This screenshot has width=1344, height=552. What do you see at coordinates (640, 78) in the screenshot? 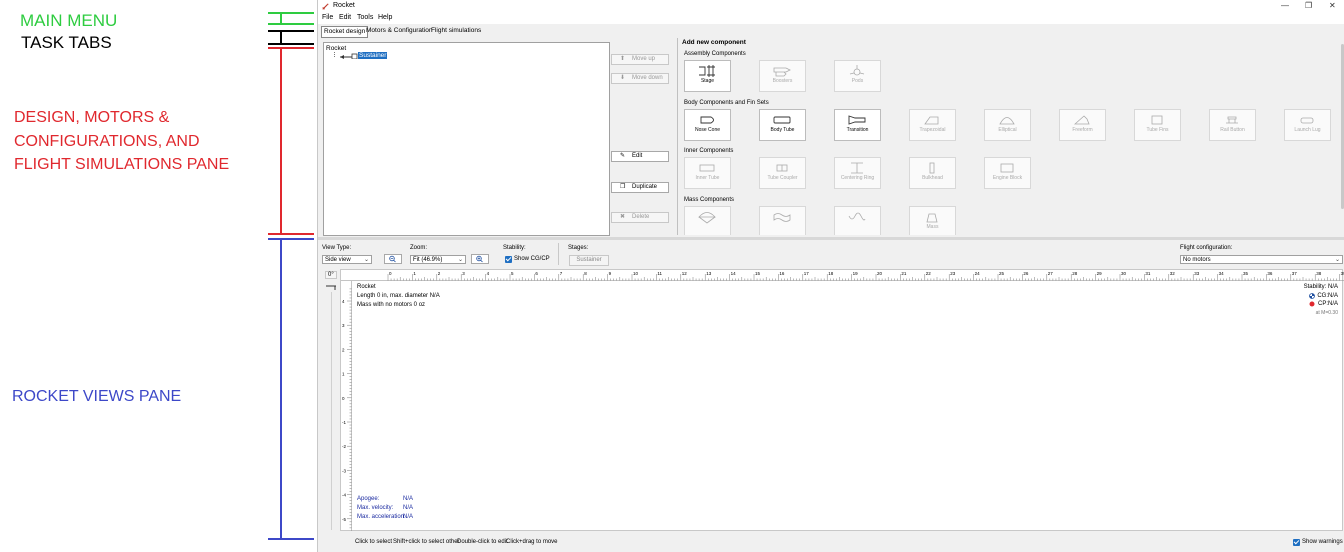
I see `move-down-button: ⬇ Move down` at bounding box center [640, 78].